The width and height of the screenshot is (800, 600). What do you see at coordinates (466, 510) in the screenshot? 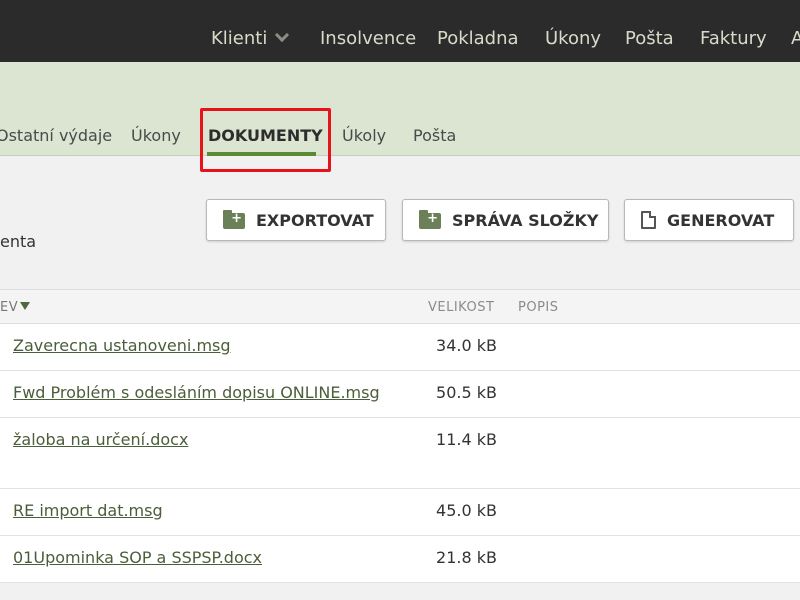
I see `file-size: 45.0 kB` at bounding box center [466, 510].